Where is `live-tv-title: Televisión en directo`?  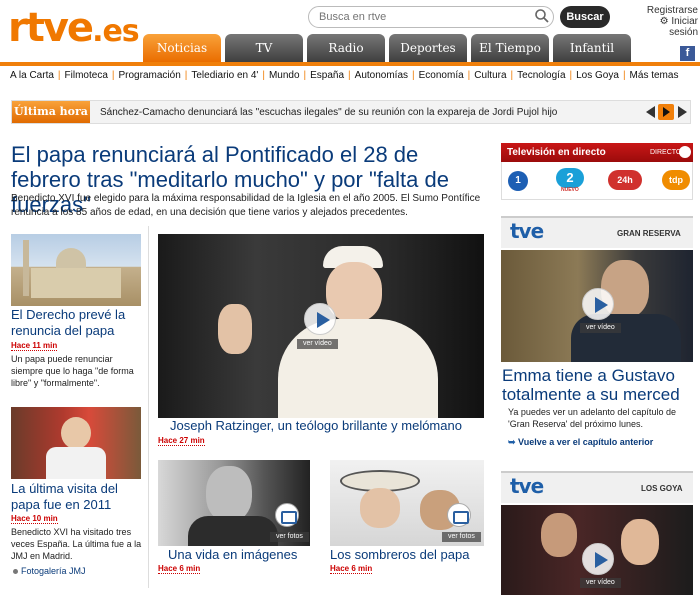 live-tv-title: Televisión en directo is located at coordinates (556, 152).